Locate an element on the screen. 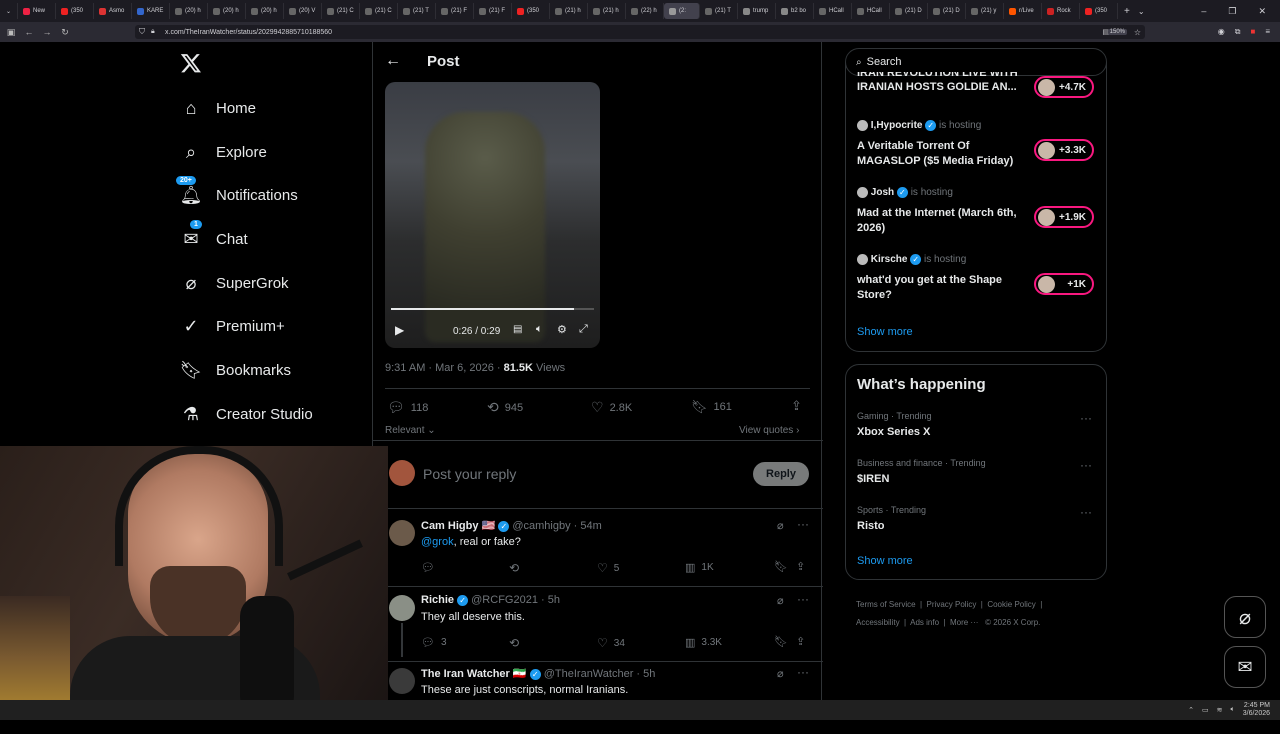 This screenshot has width=1280, height=734. tray-chevron-icon: ⌃ is located at coordinates (1191, 710).